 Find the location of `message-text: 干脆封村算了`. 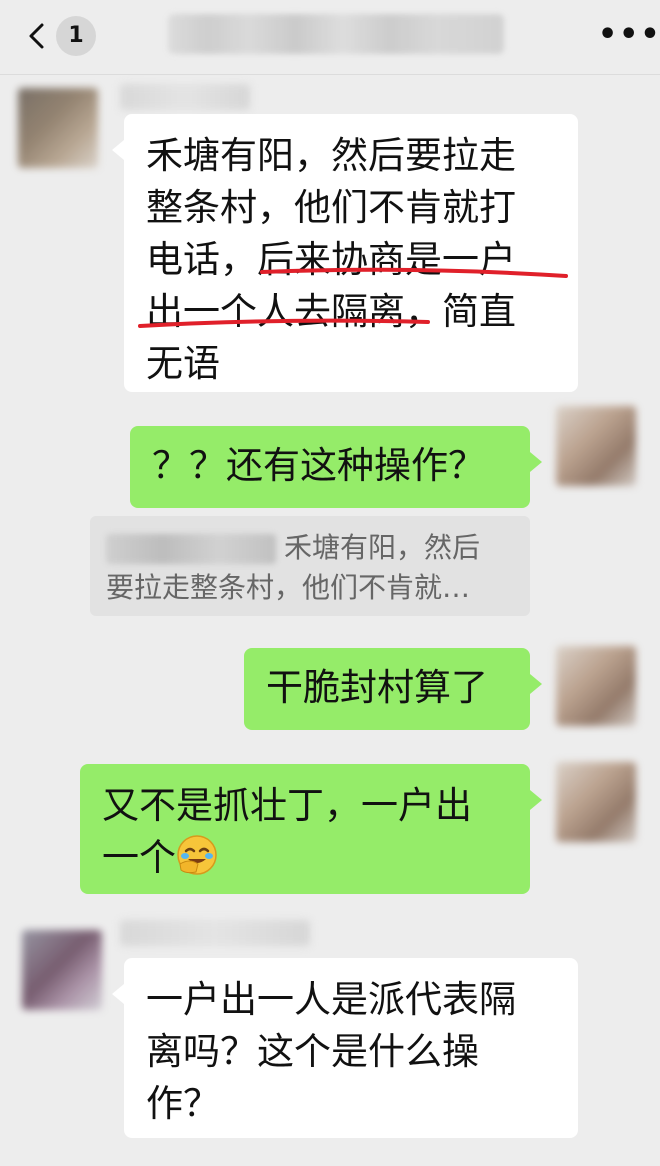

message-text: 干脆封村算了 is located at coordinates (377, 687).